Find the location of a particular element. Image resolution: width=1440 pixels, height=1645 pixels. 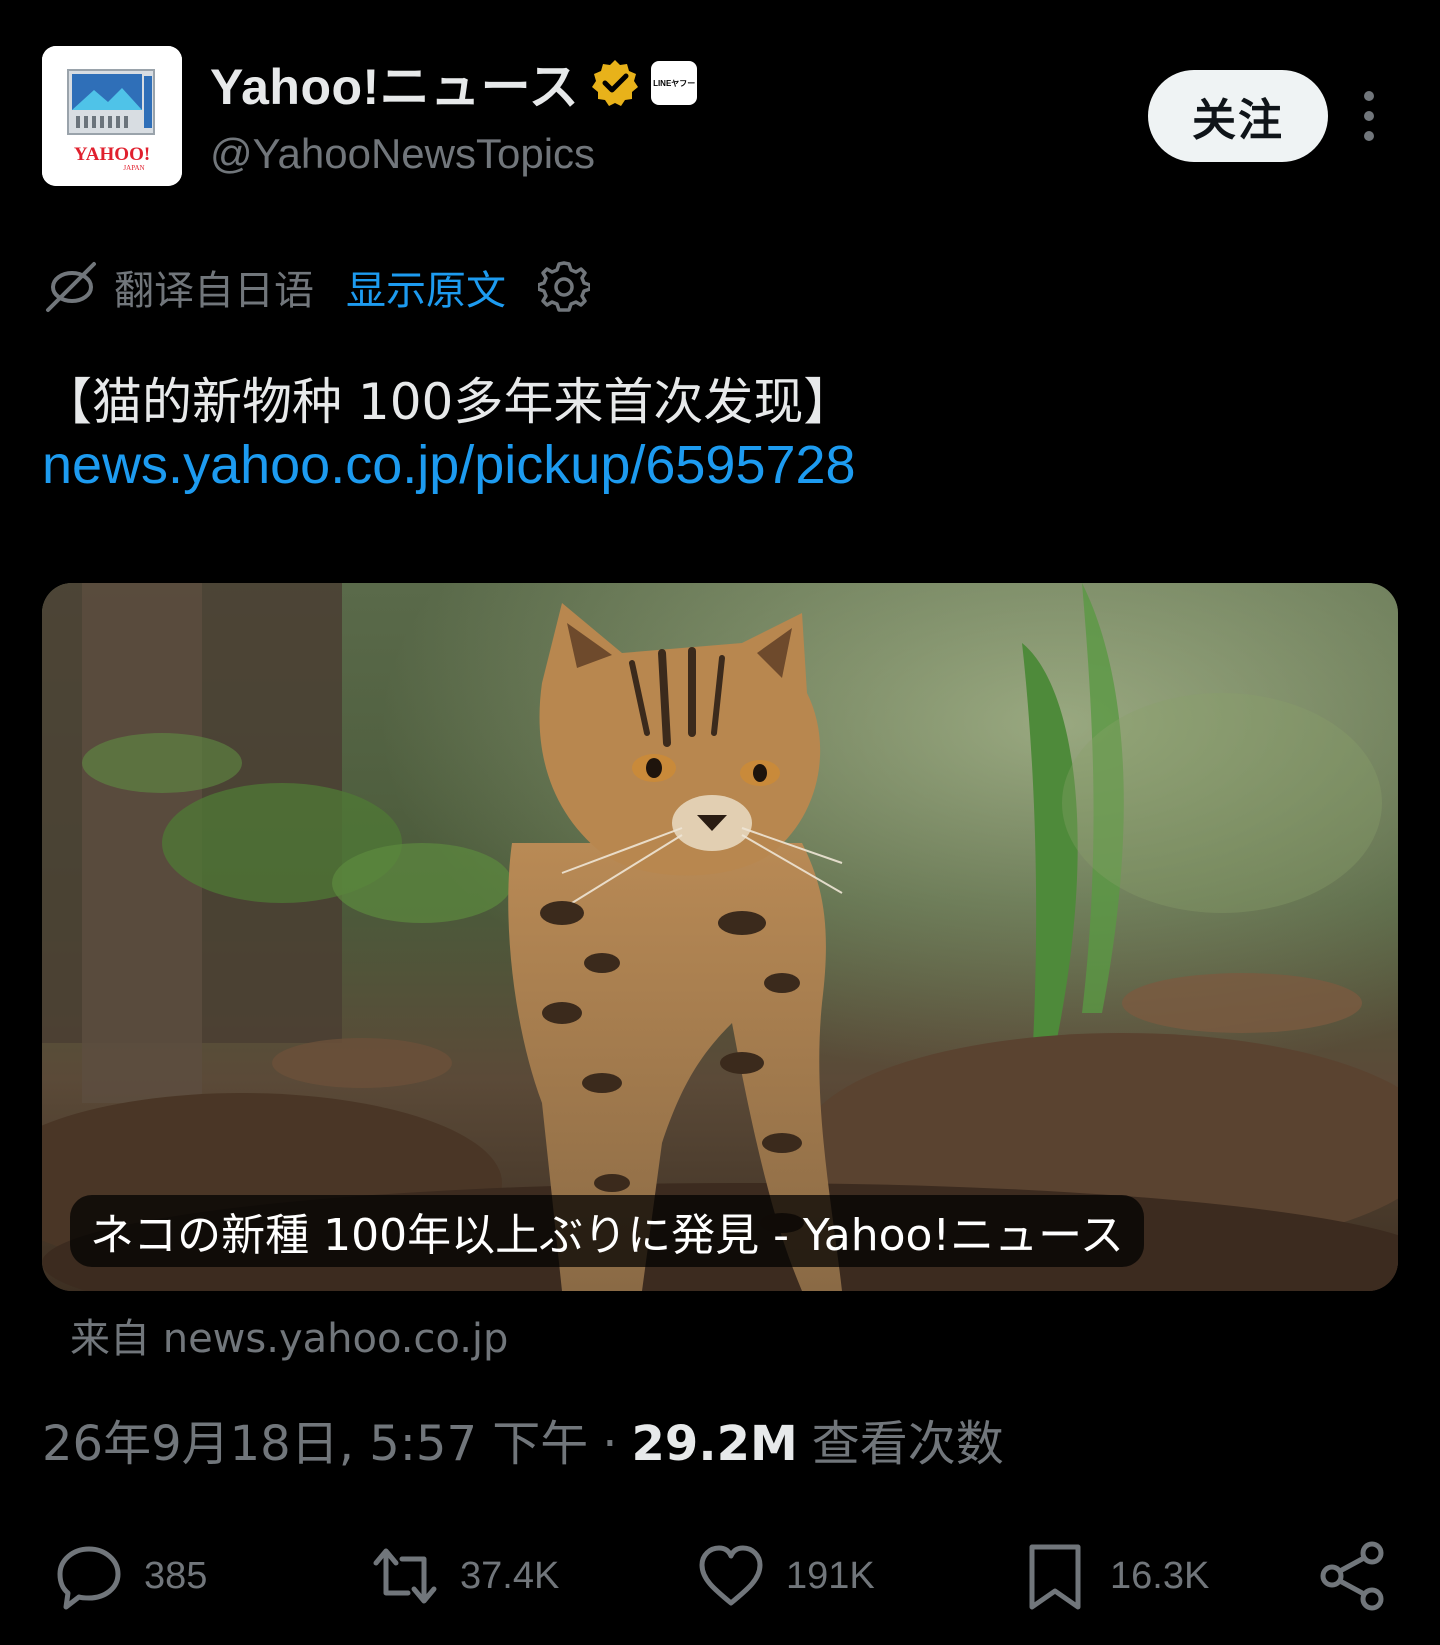

display-name: Yahoo!ニュース is located at coordinates (394, 83).